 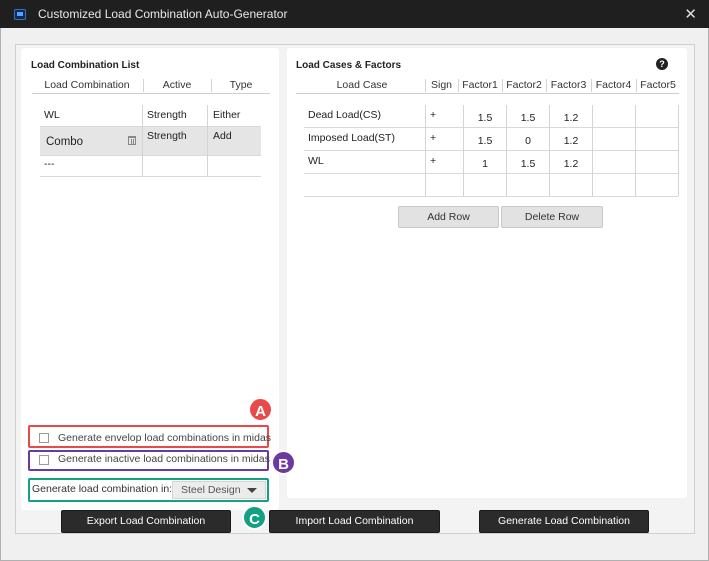 I want to click on close-icon: ✕, so click(x=690, y=14).